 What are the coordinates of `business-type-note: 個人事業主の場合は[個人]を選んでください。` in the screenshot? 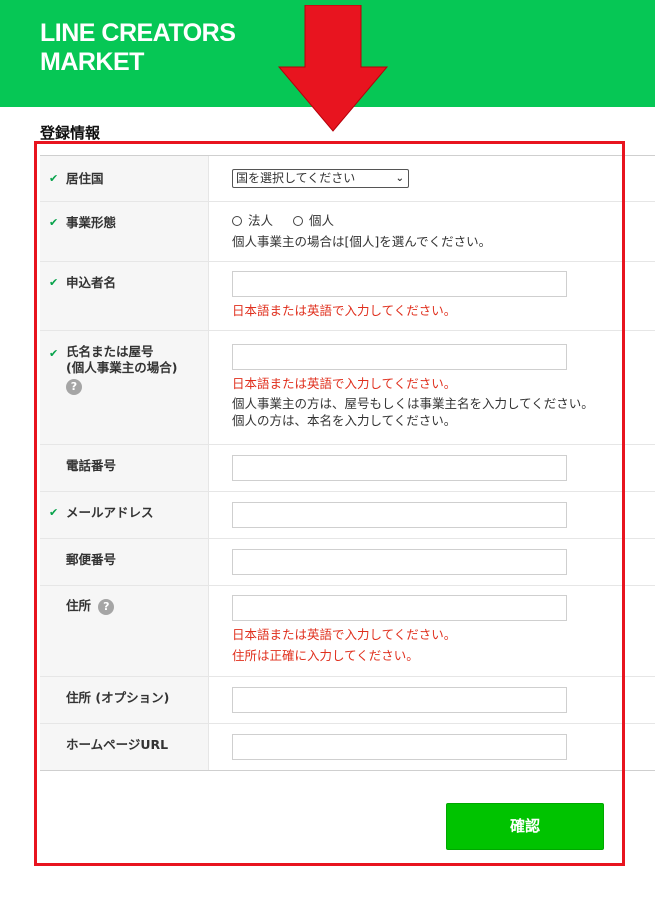 It's located at (362, 241).